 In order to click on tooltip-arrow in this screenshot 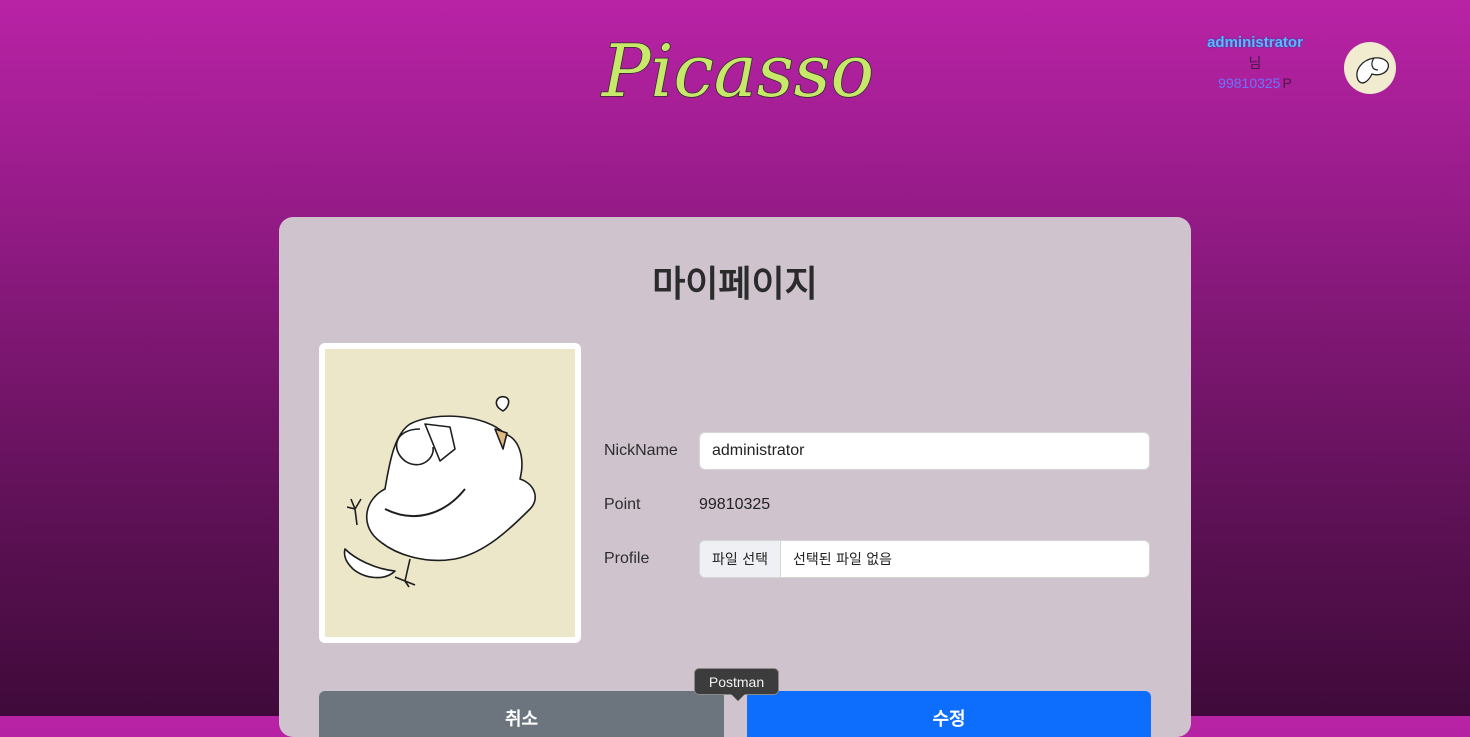, I will do `click(738, 697)`.